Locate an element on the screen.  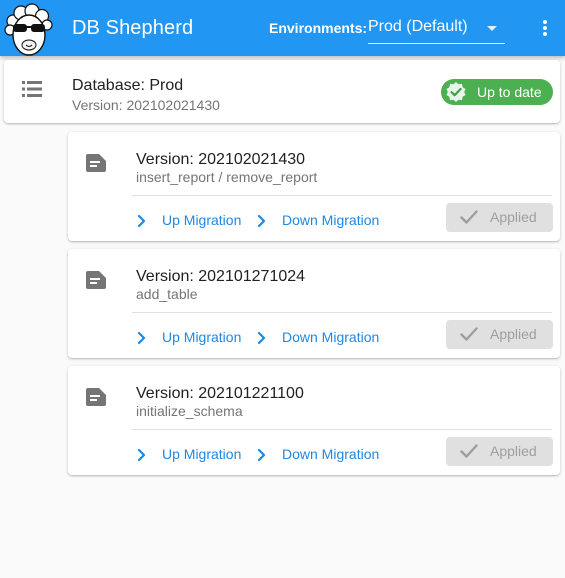
database-title: Database: Prod is located at coordinates (128, 85).